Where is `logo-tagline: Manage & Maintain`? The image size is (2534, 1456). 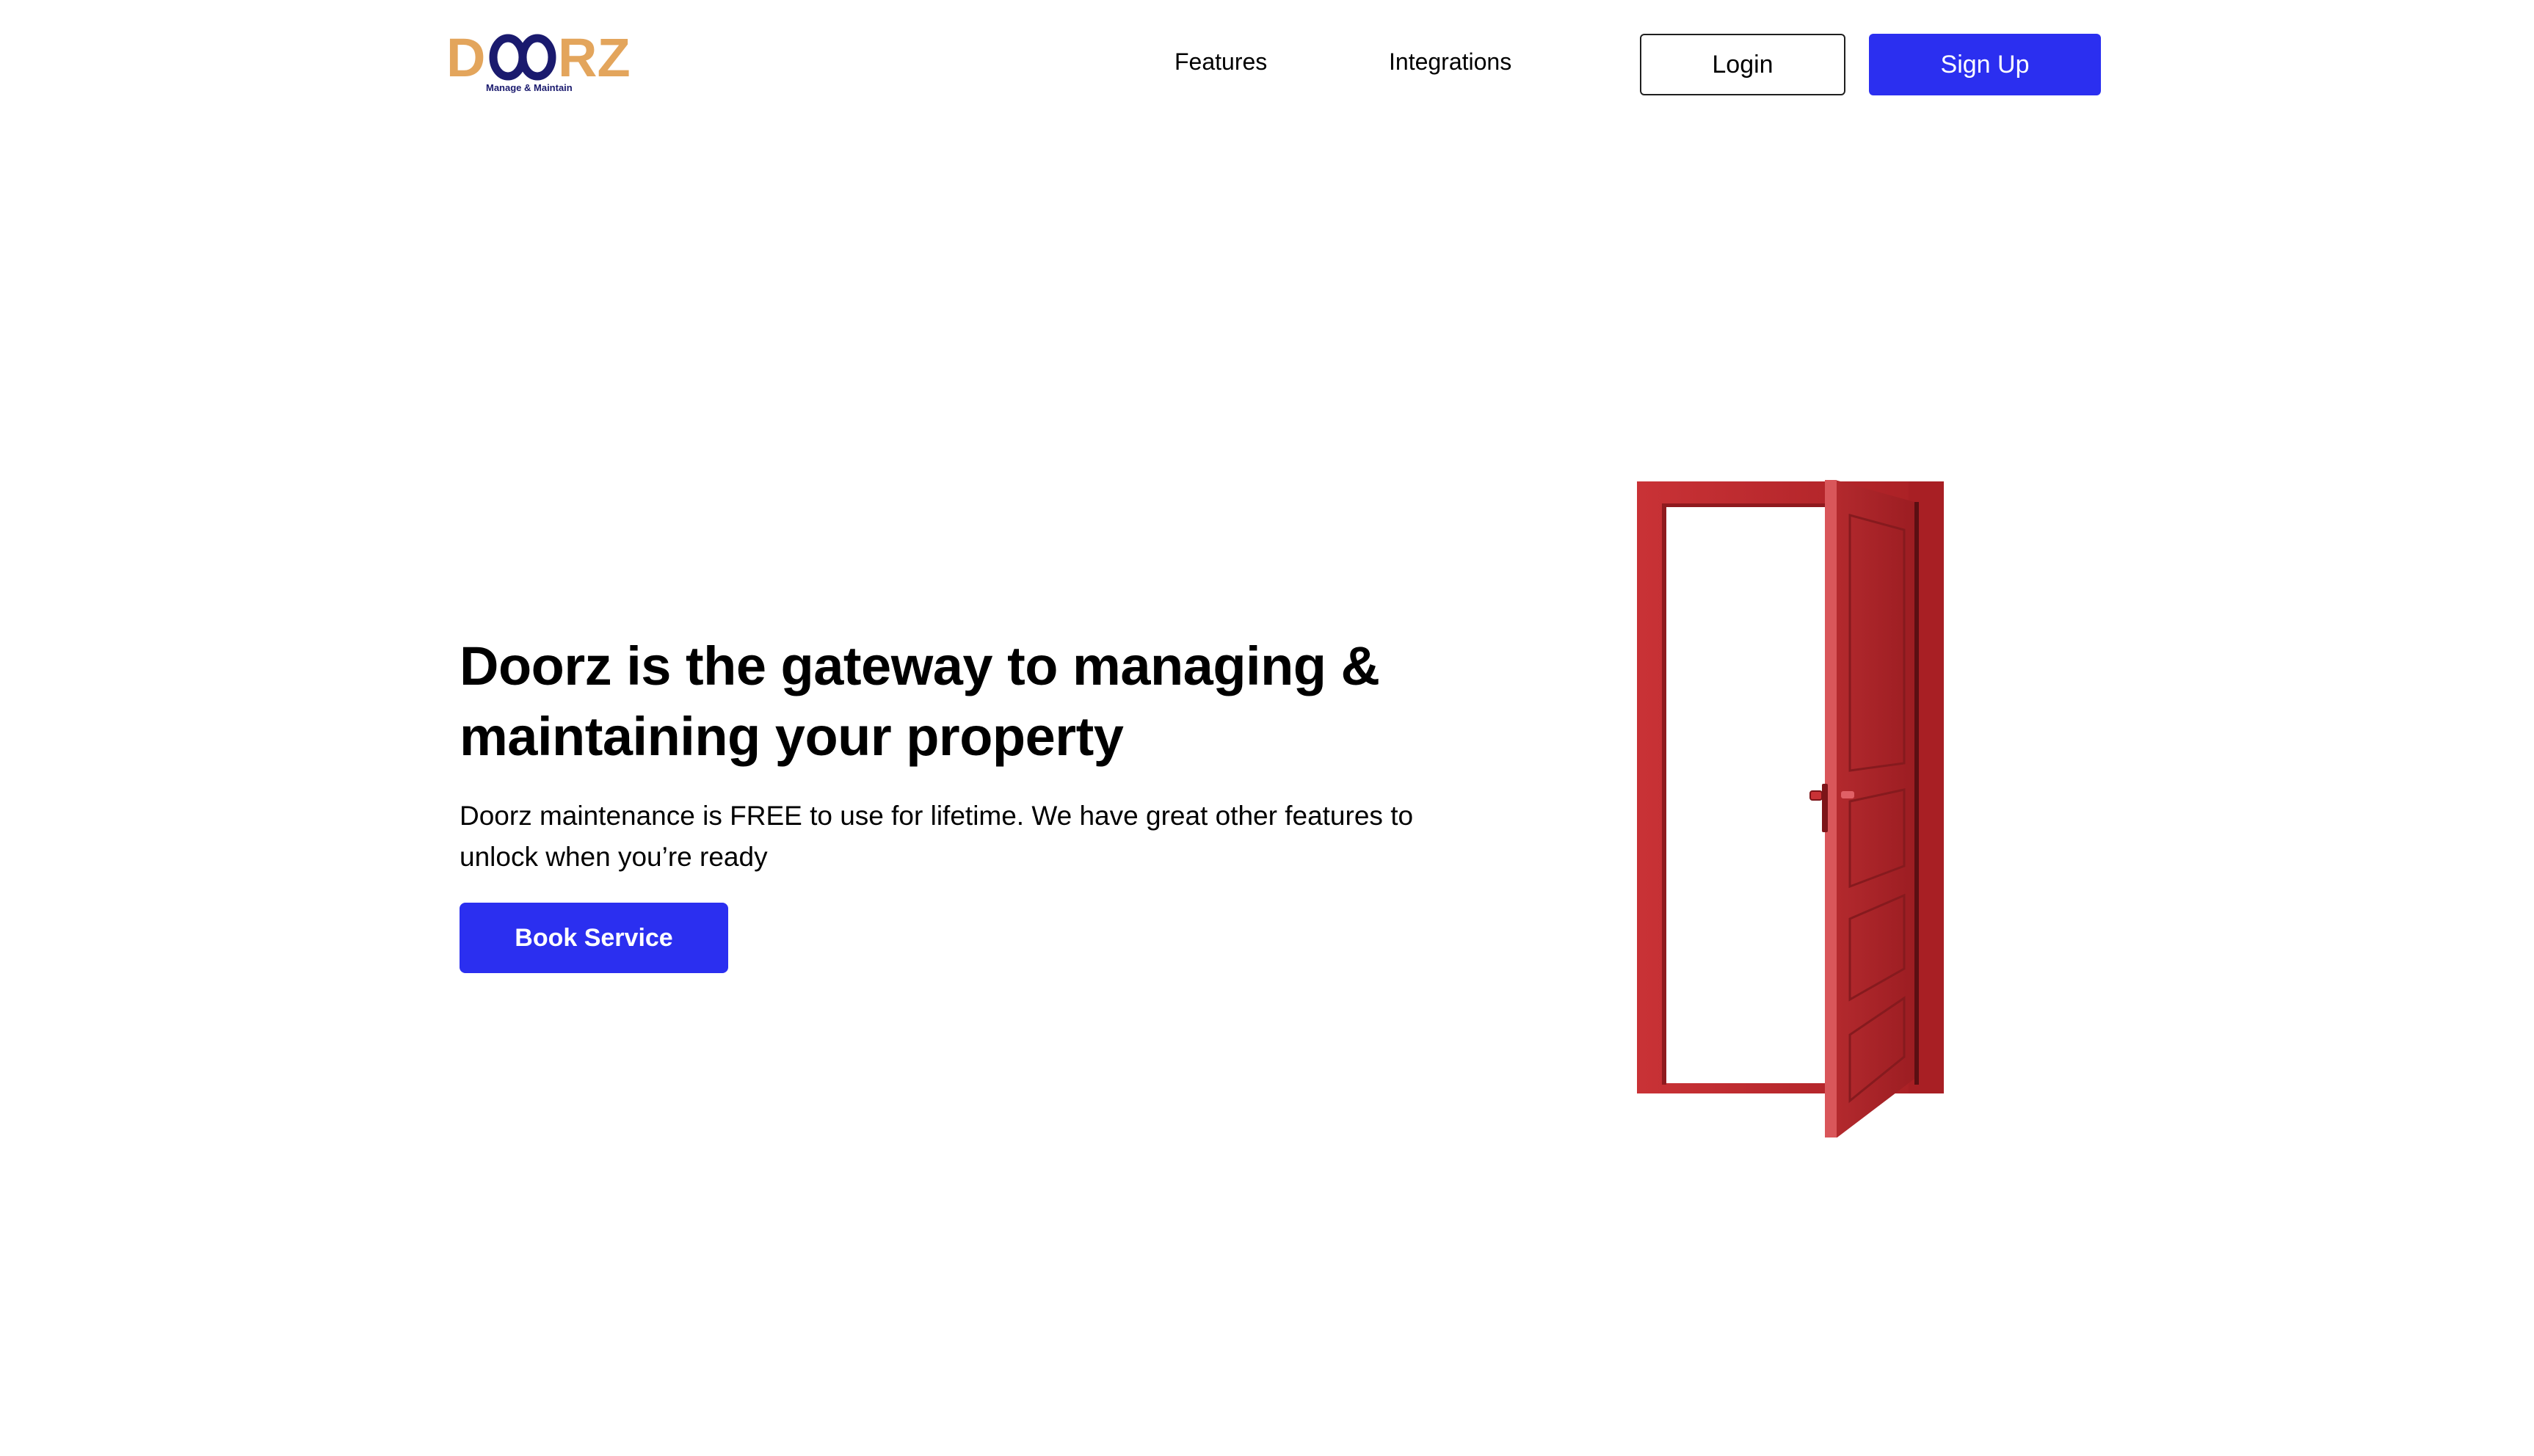
logo-tagline: Manage & Maintain is located at coordinates (529, 88).